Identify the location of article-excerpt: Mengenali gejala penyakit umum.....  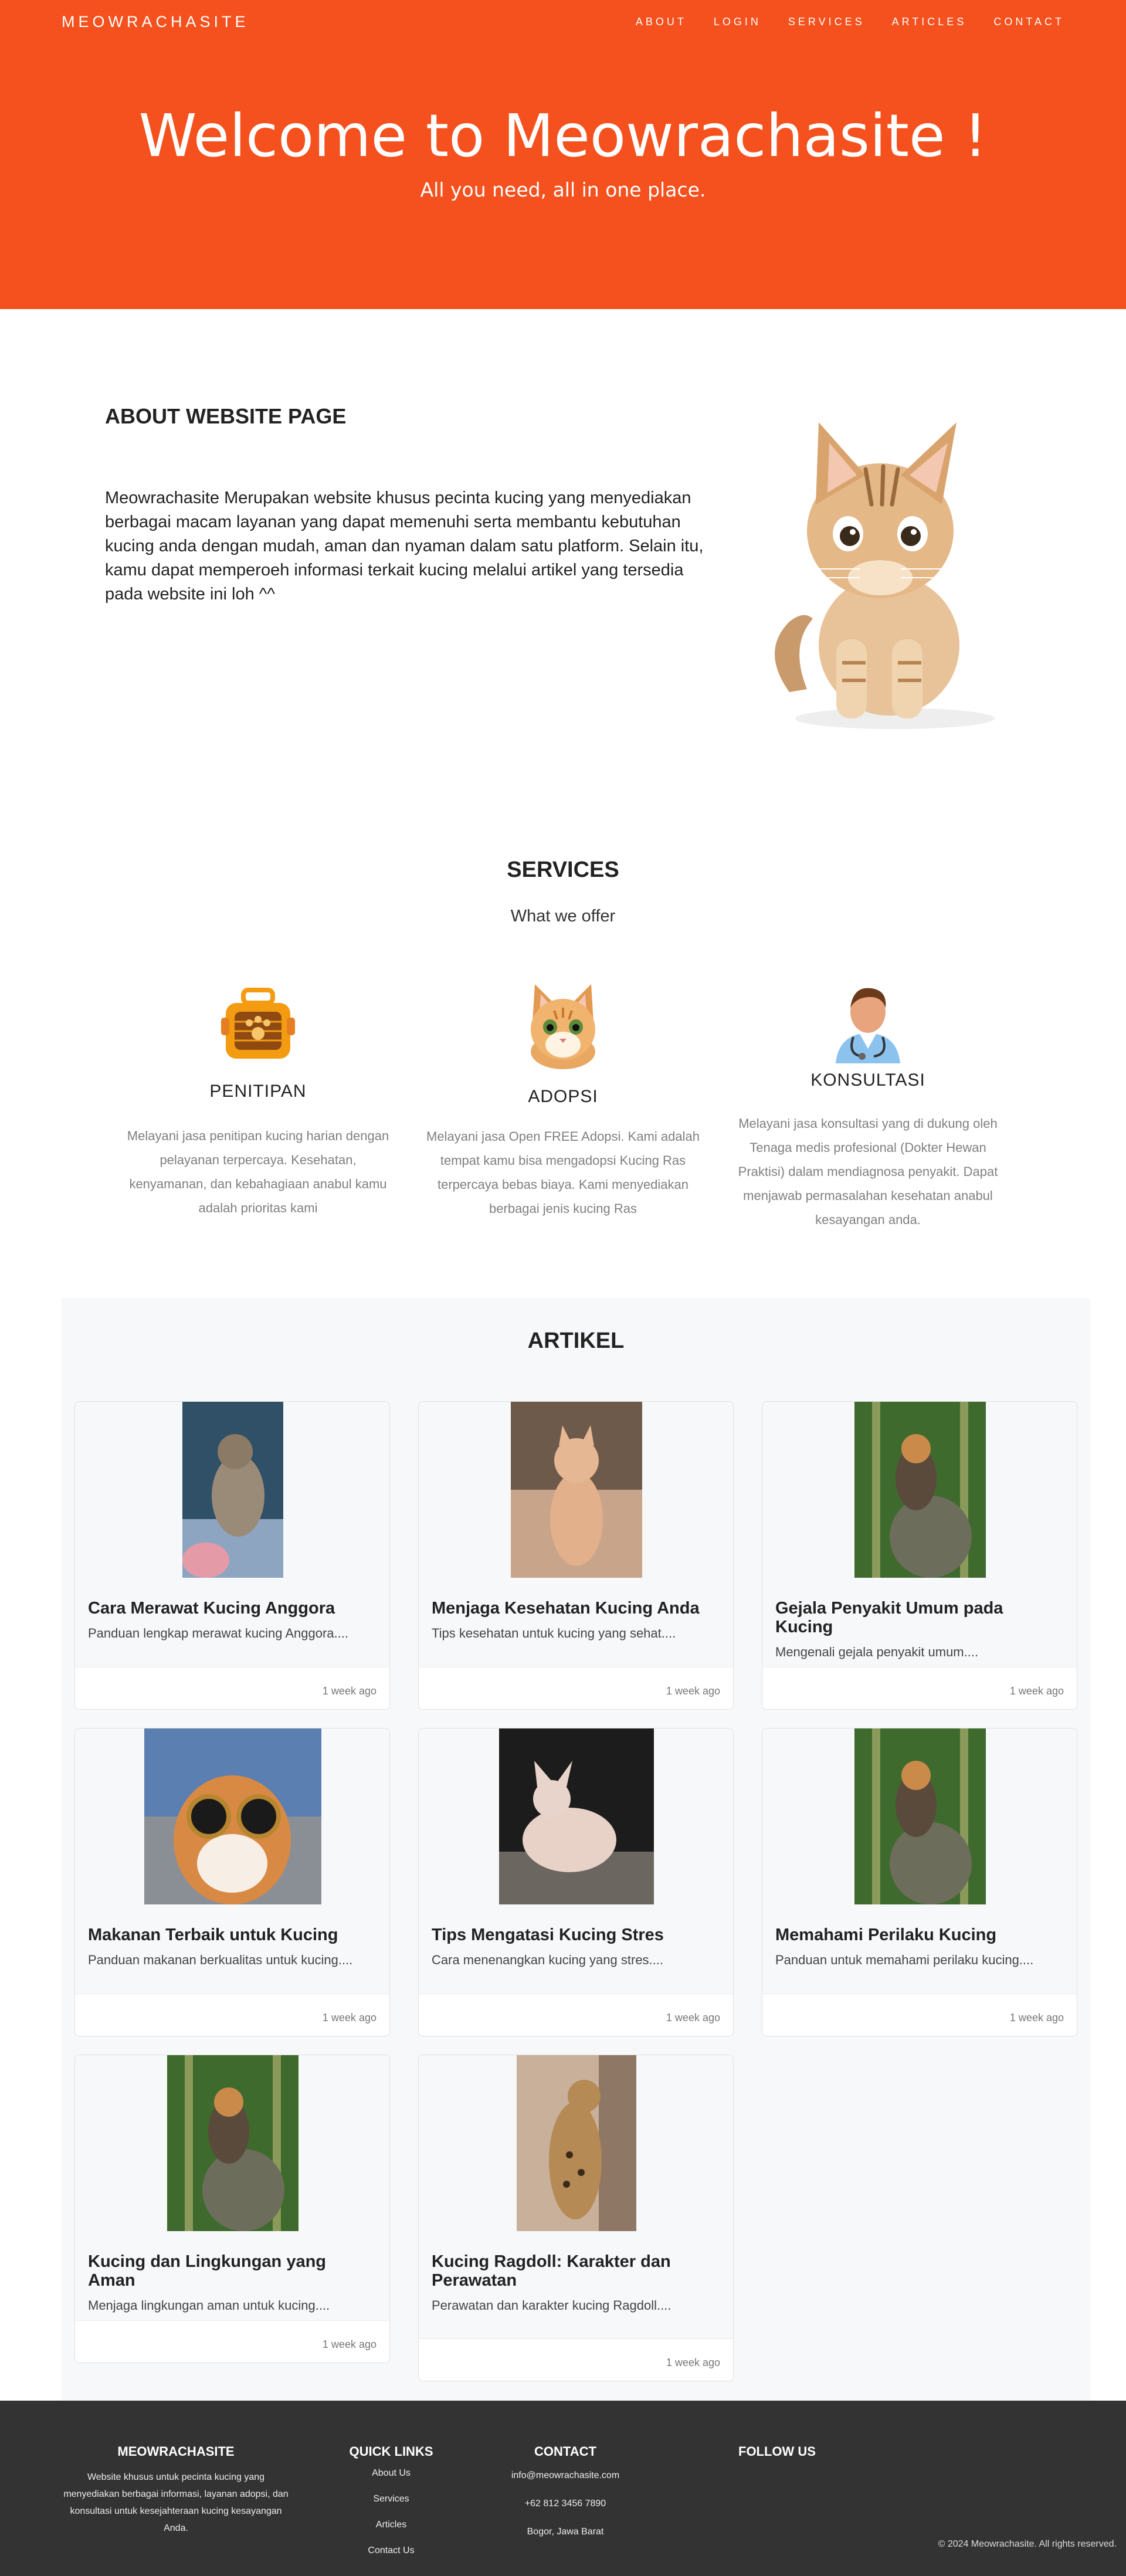
(877, 1652).